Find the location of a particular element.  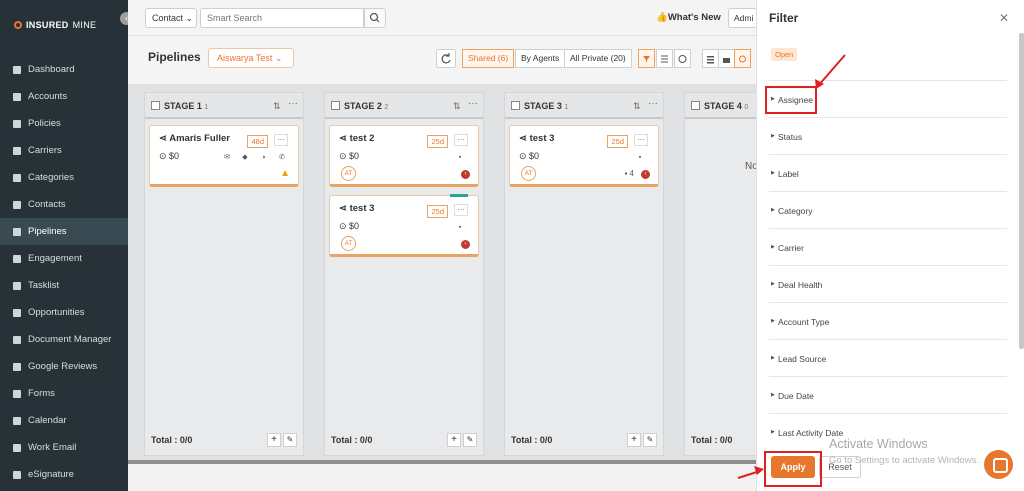

arrow-head-icon is located at coordinates (759, 470).